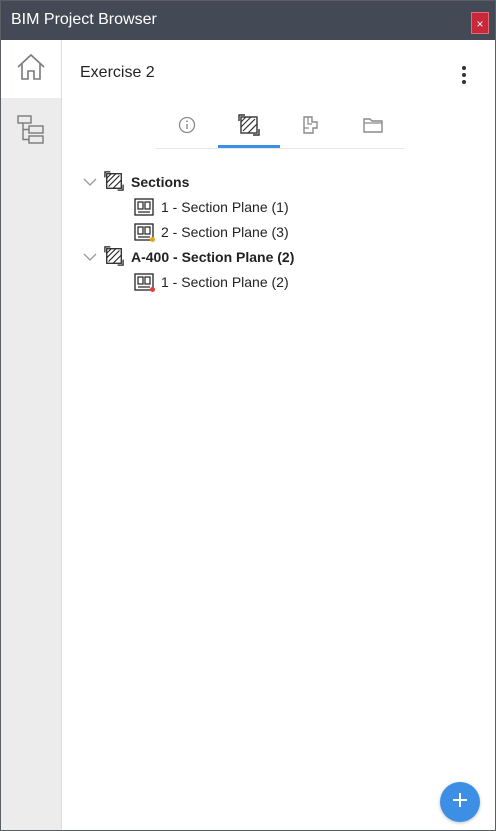 This screenshot has width=496, height=831. I want to click on tree-group-sections: Sections, so click(135, 182).